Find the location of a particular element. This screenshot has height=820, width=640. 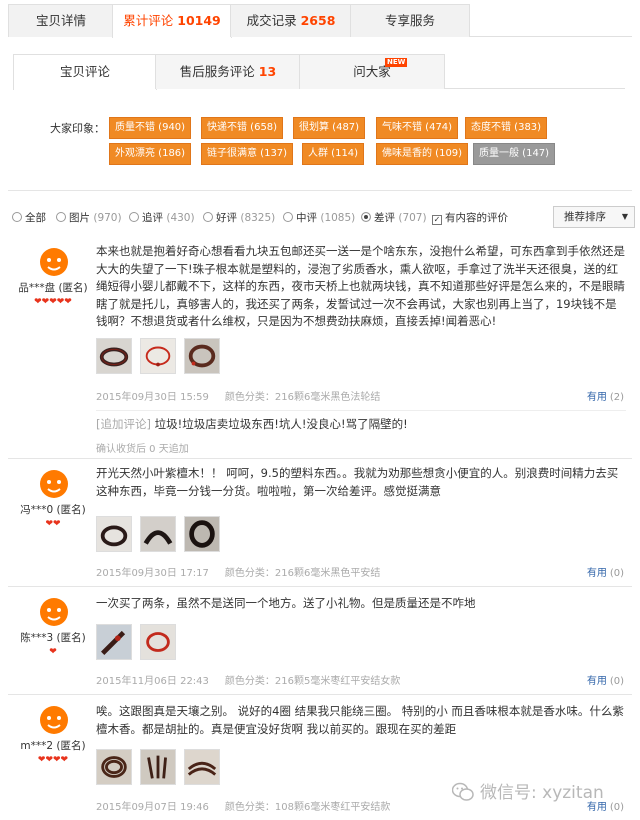

tab-transactions: 成交记录 2658 is located at coordinates (291, 20).